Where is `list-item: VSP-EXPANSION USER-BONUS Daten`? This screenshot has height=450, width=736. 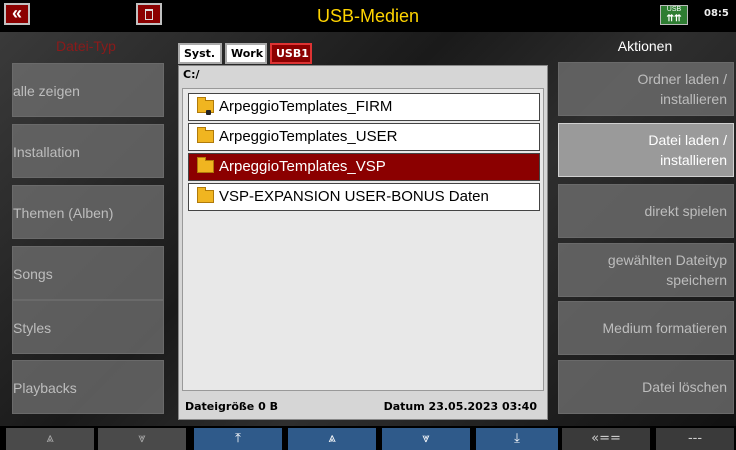
list-item: VSP-EXPANSION USER-BONUS Daten is located at coordinates (364, 197).